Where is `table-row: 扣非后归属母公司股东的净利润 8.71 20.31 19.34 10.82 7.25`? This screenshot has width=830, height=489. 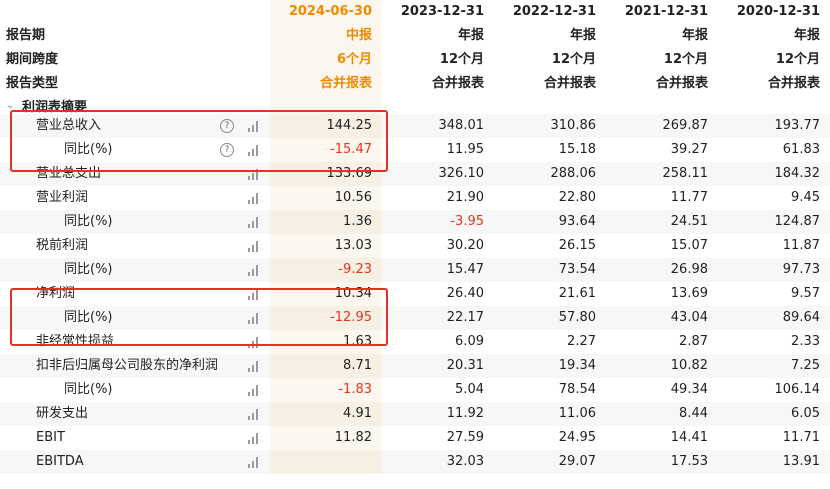
table-row: 扣非后归属母公司股东的净利润 8.71 20.31 19.34 10.82 7.25 is located at coordinates (415, 366).